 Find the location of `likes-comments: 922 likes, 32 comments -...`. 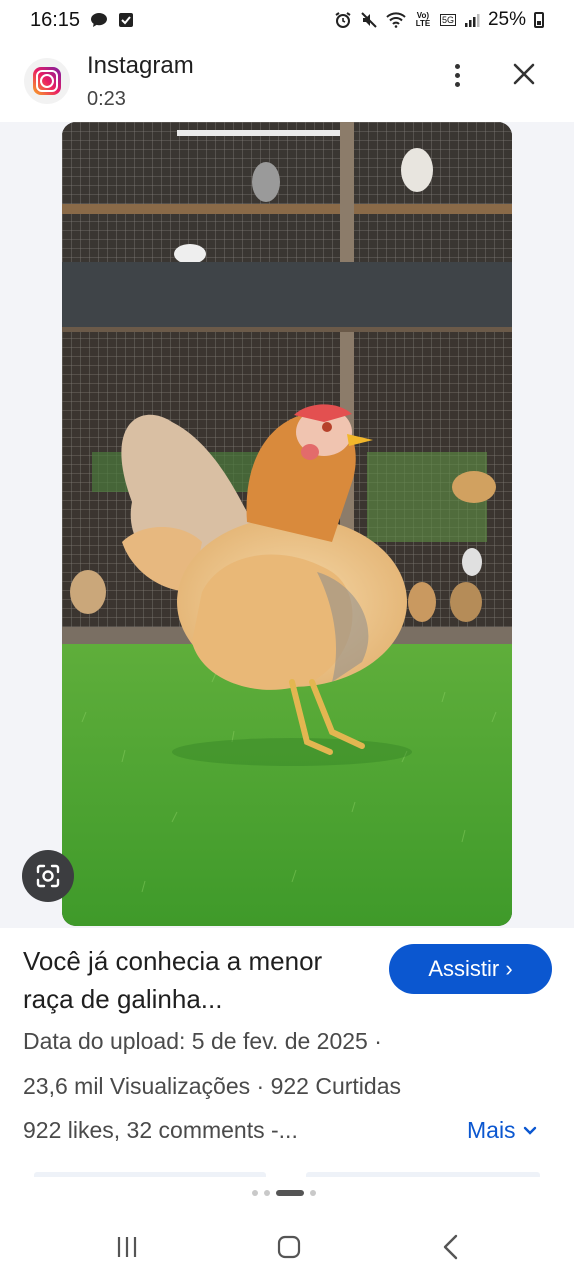

likes-comments: 922 likes, 32 comments -... is located at coordinates (160, 1130).